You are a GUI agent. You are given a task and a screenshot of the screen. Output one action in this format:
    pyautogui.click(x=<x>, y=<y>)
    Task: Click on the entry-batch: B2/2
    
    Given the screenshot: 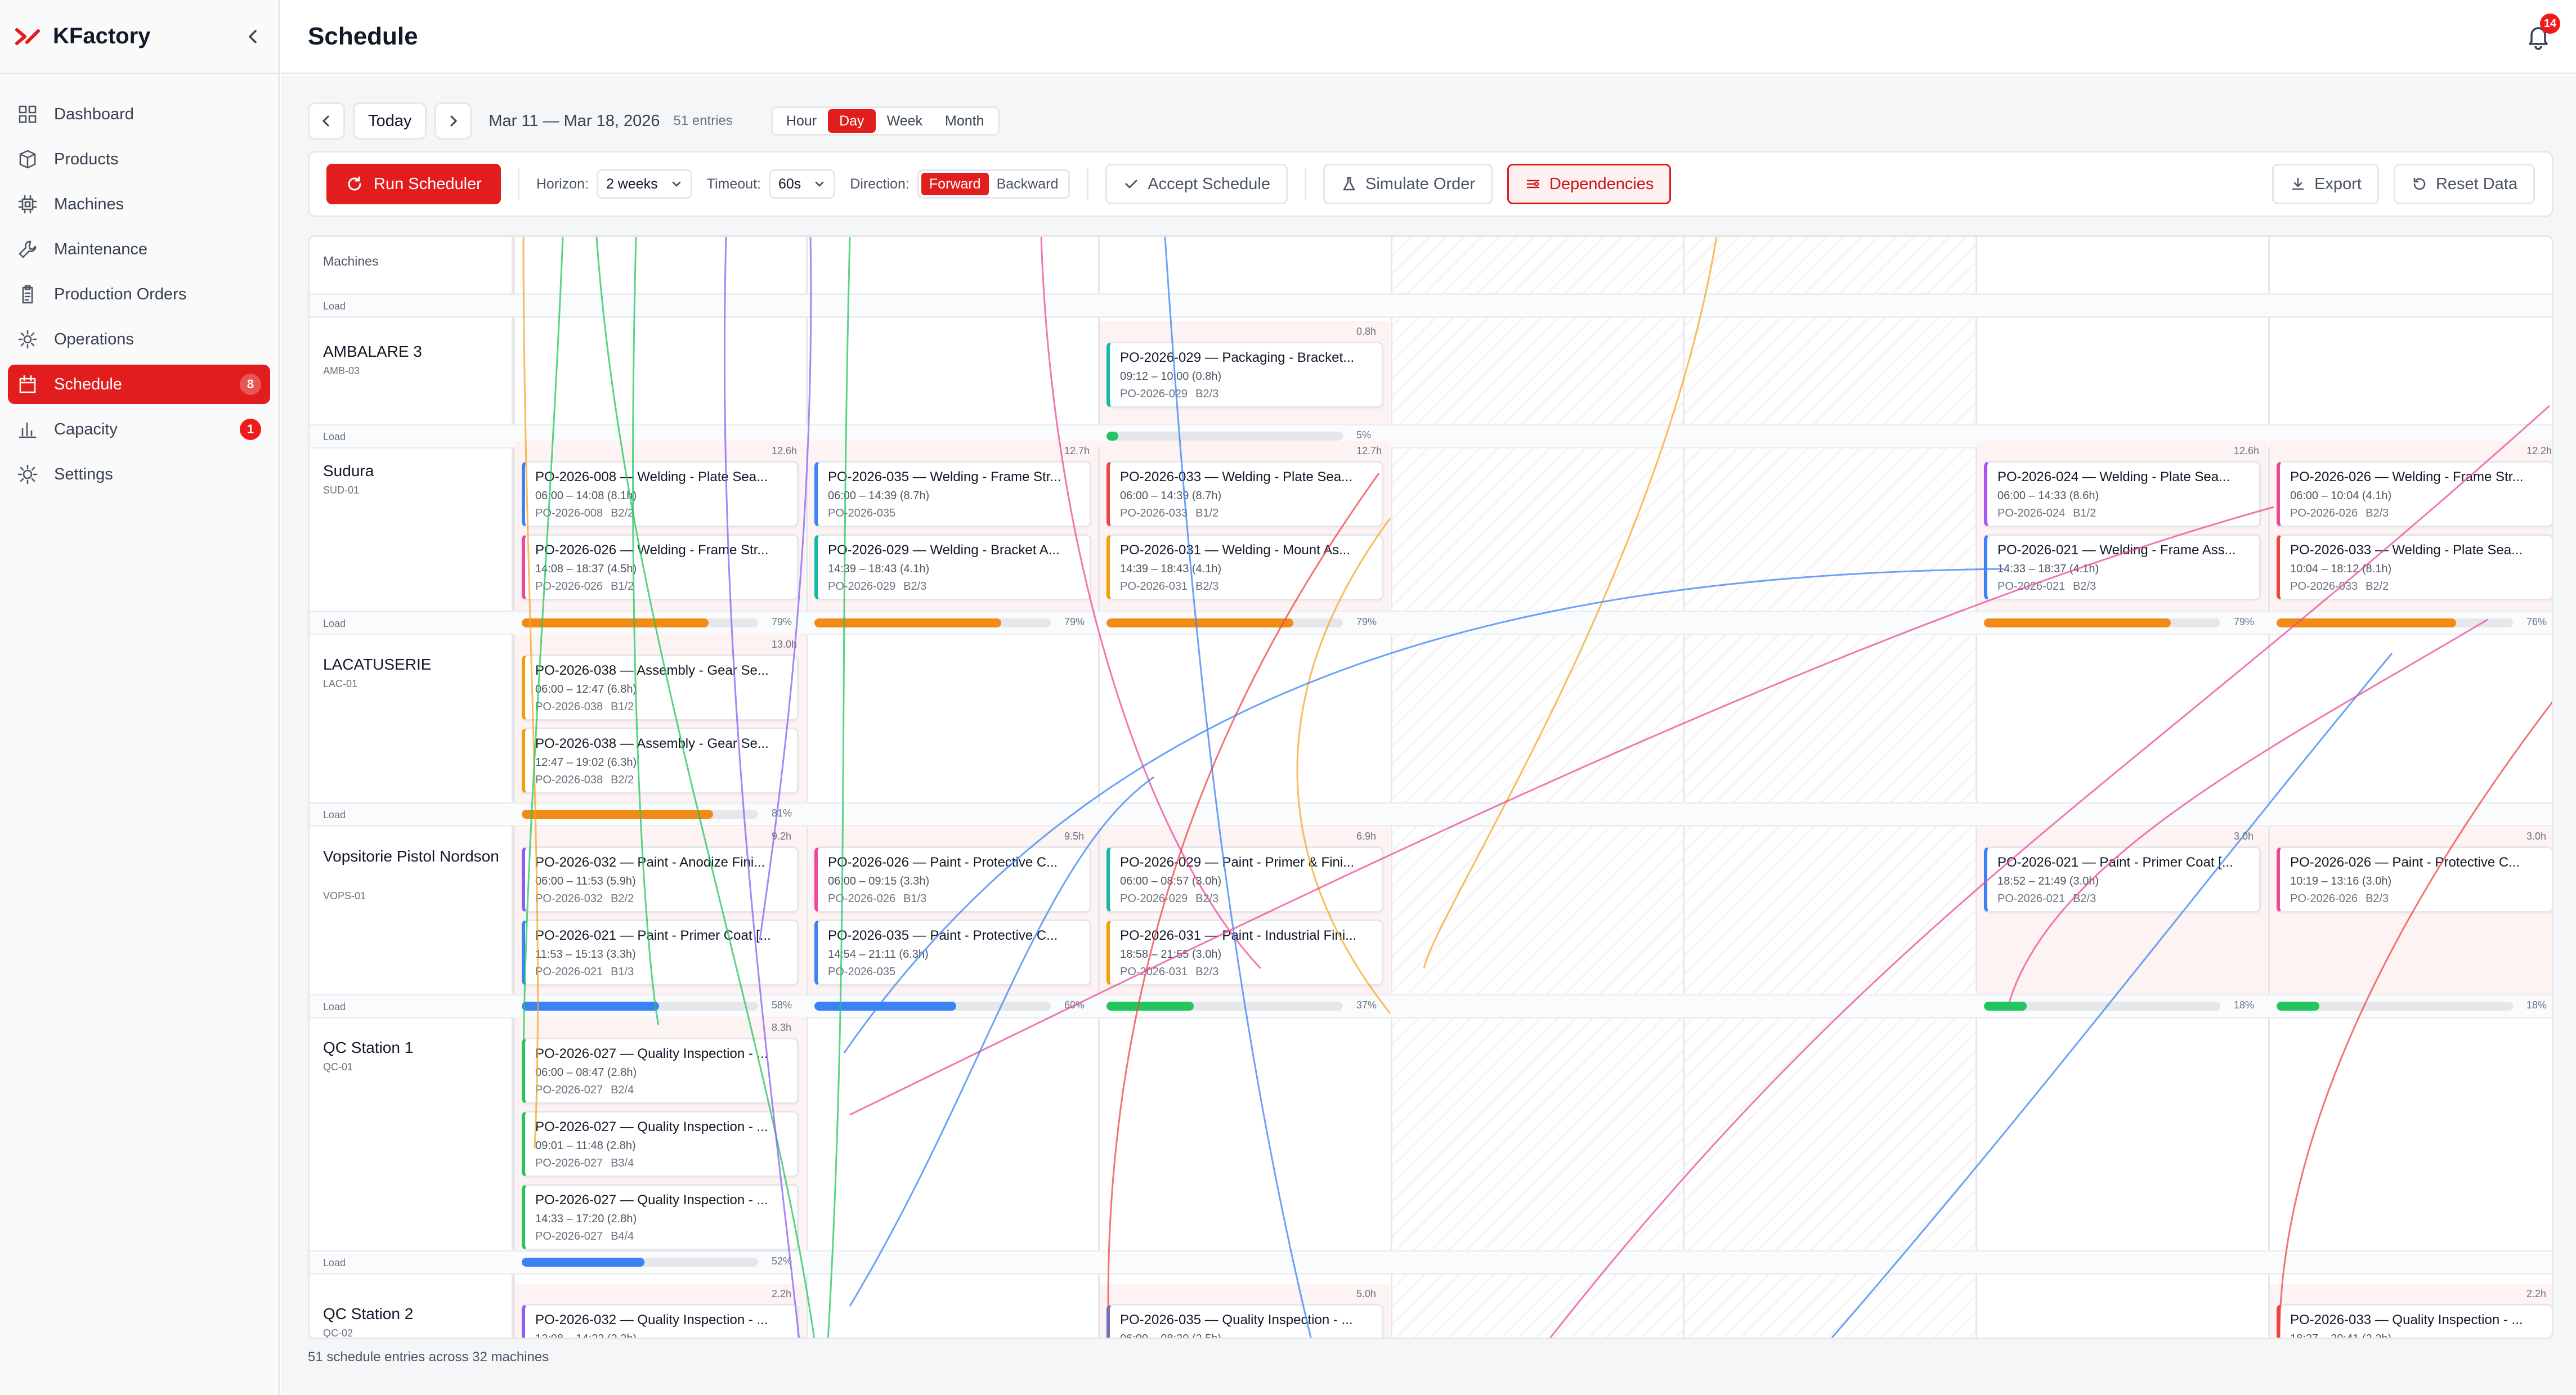 What is the action you would take?
    pyautogui.click(x=622, y=513)
    